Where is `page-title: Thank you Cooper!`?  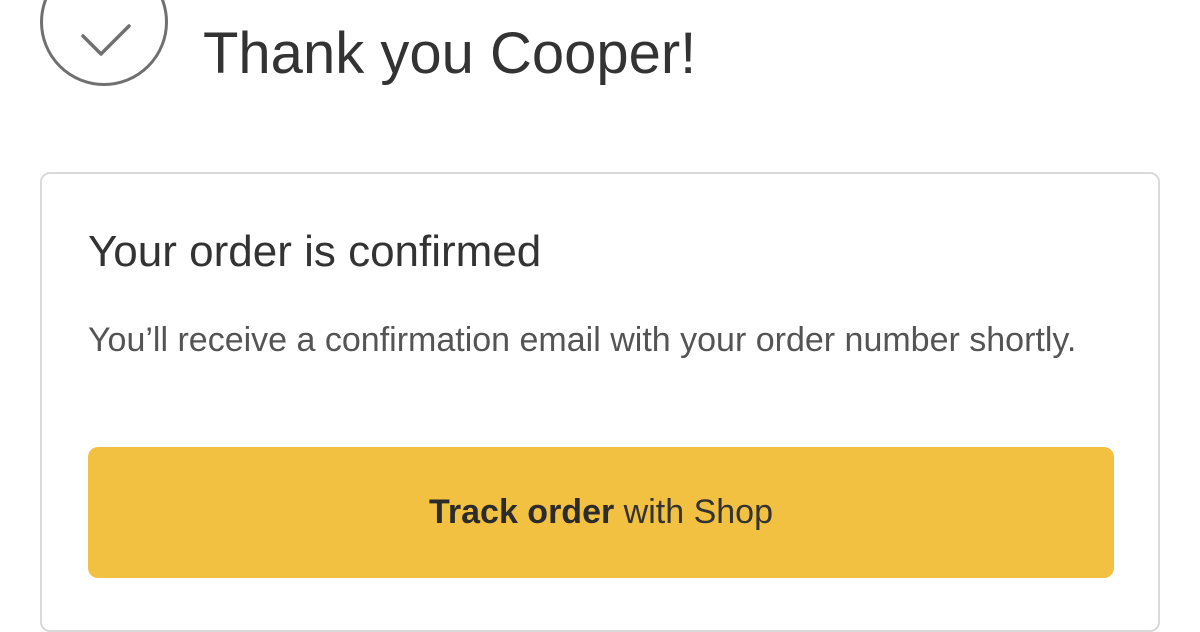
page-title: Thank you Cooper! is located at coordinates (450, 53).